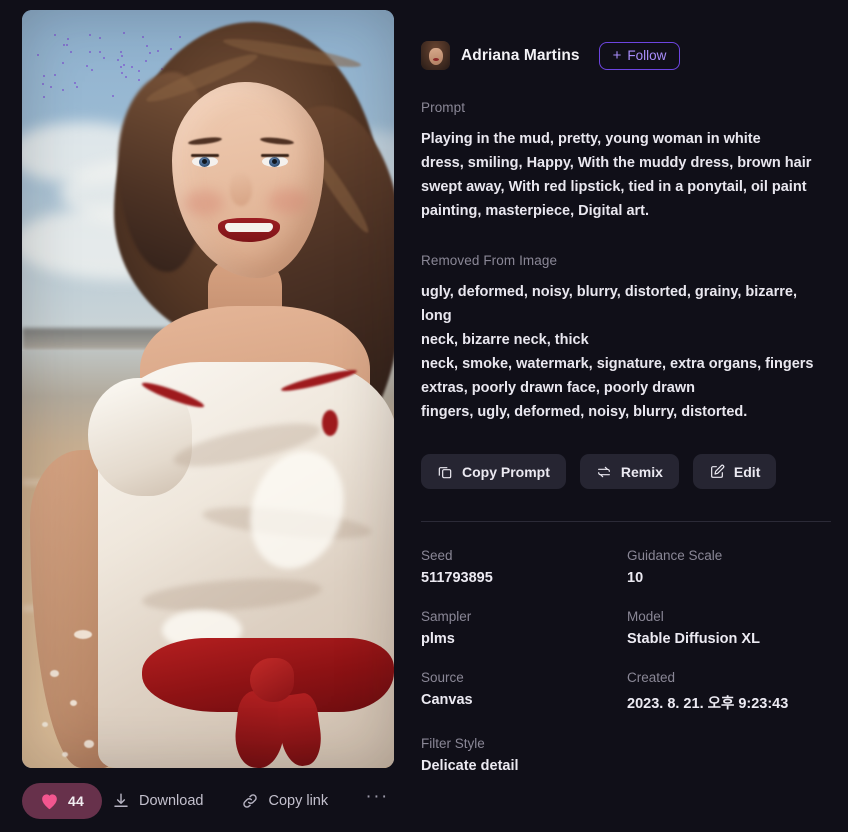  I want to click on remix-label: Remix, so click(641, 471).